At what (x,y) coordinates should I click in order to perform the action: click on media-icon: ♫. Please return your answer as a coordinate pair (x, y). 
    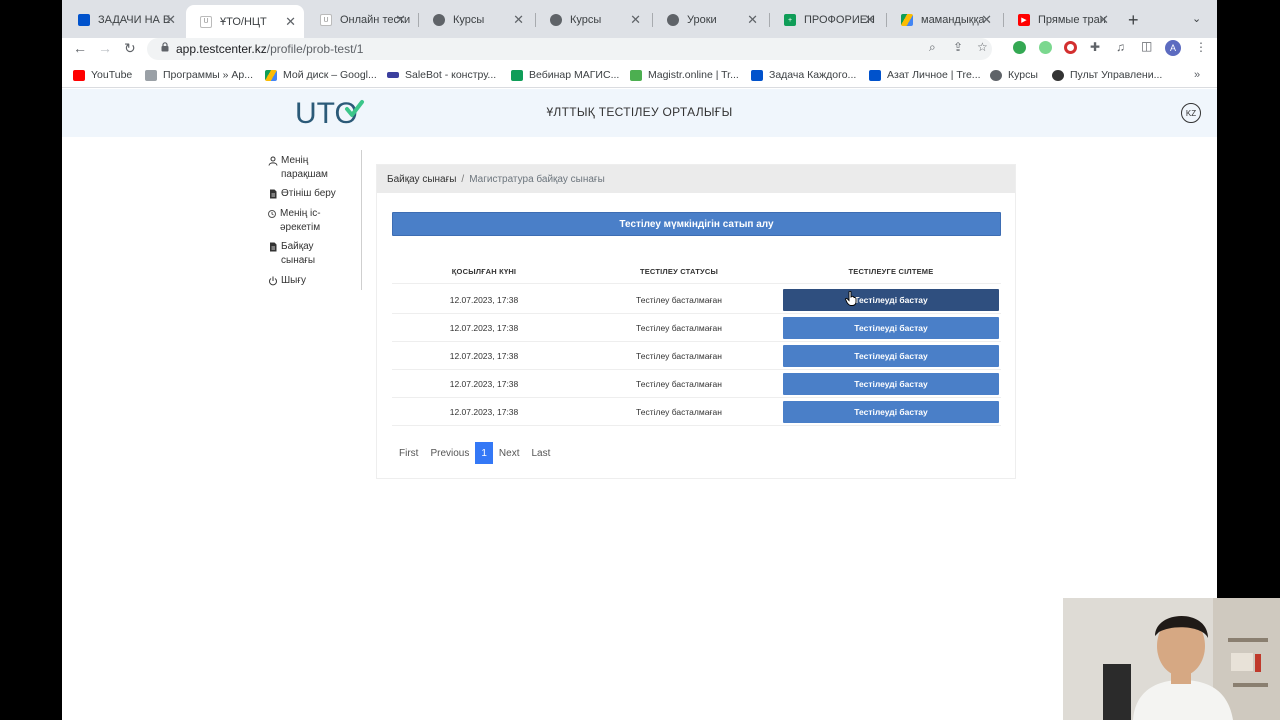
    Looking at the image, I should click on (1120, 47).